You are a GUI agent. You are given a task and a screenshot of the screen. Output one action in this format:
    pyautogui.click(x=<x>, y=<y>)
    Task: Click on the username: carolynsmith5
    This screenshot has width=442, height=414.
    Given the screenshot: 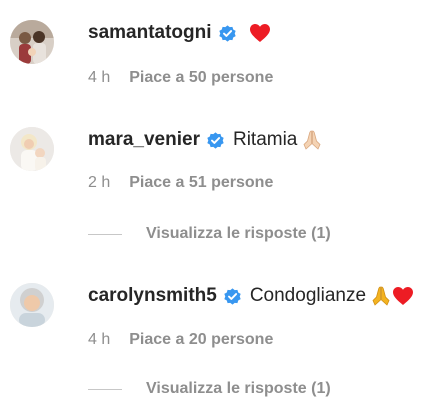 What is the action you would take?
    pyautogui.click(x=152, y=296)
    